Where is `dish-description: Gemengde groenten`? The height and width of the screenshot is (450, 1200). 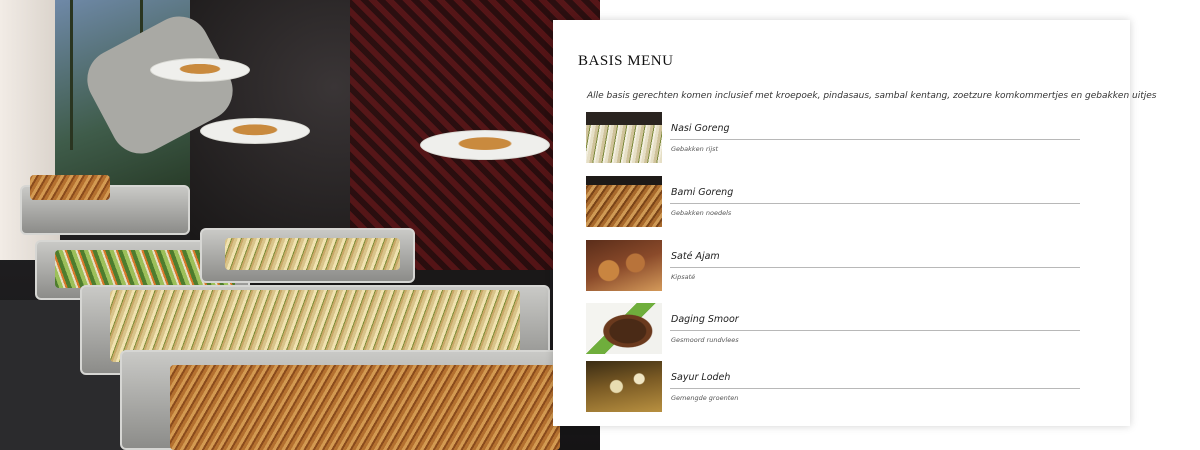
dish-description: Gemengde groenten is located at coordinates (705, 398).